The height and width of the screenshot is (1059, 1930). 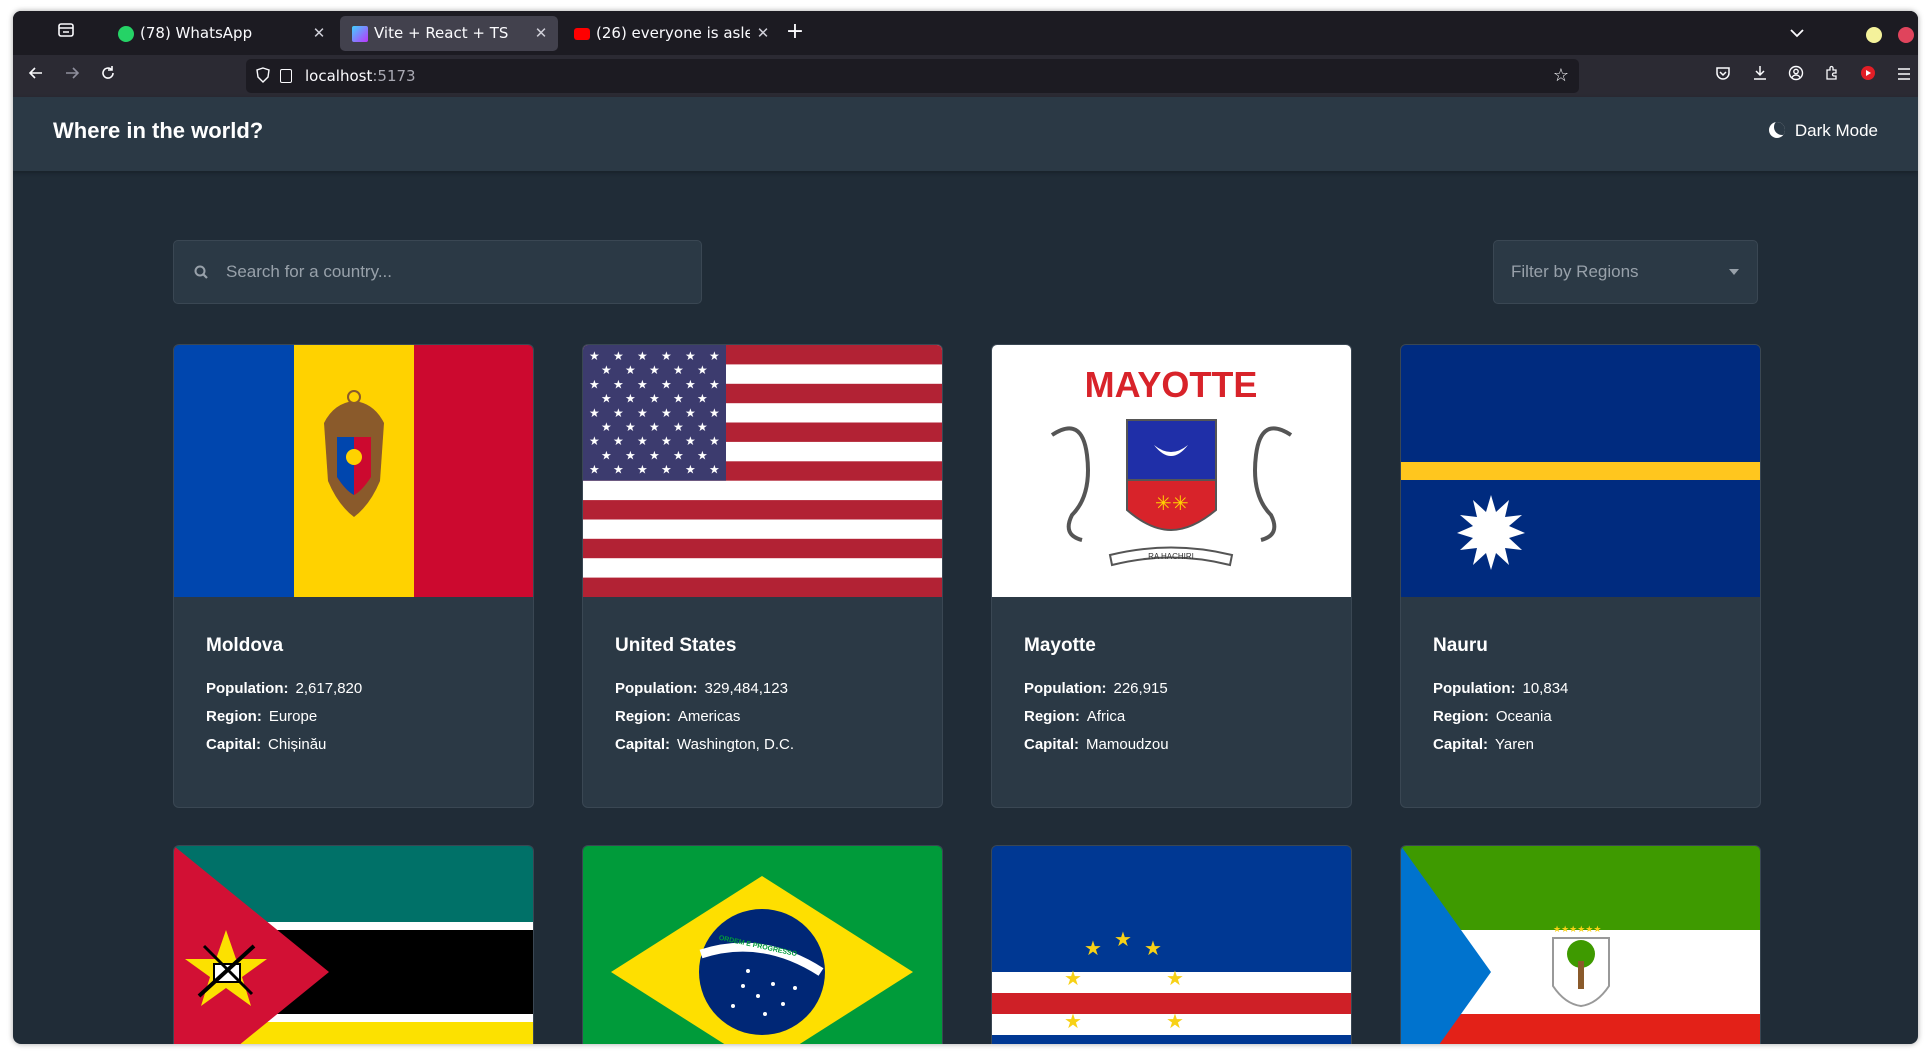 What do you see at coordinates (1796, 76) in the screenshot?
I see `account-icon` at bounding box center [1796, 76].